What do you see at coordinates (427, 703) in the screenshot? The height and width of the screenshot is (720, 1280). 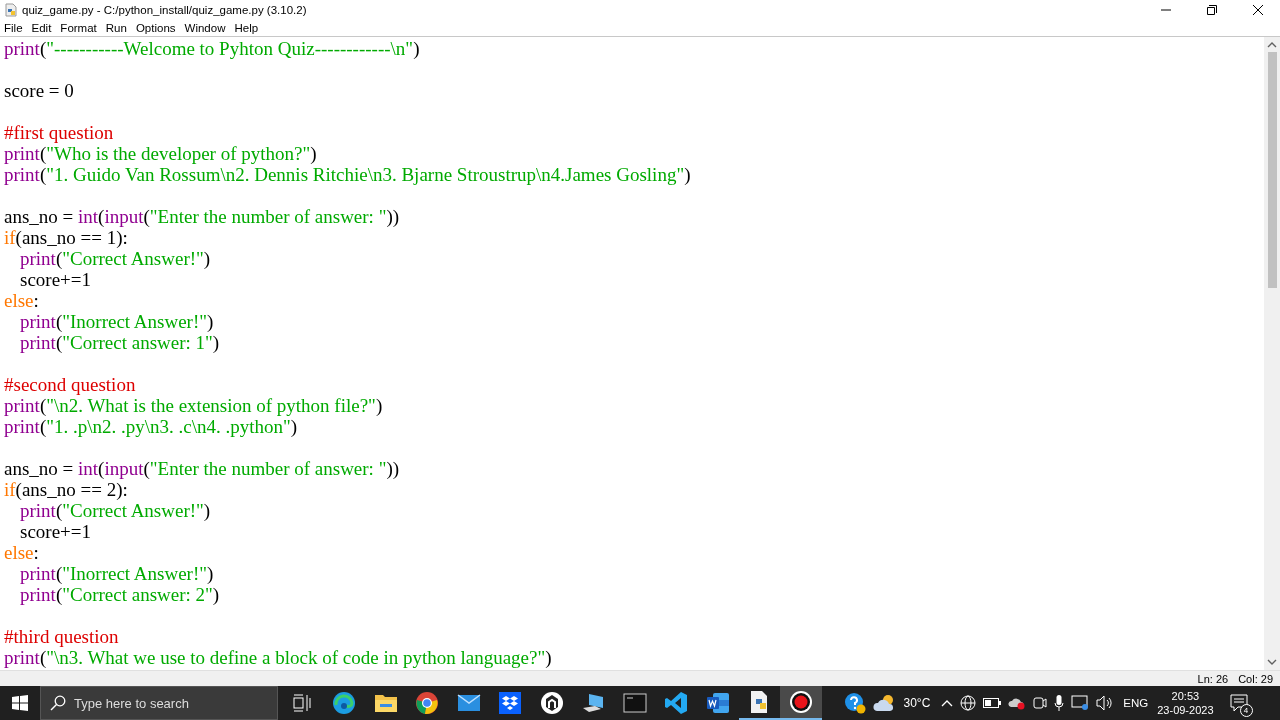 I see `chrome-icon` at bounding box center [427, 703].